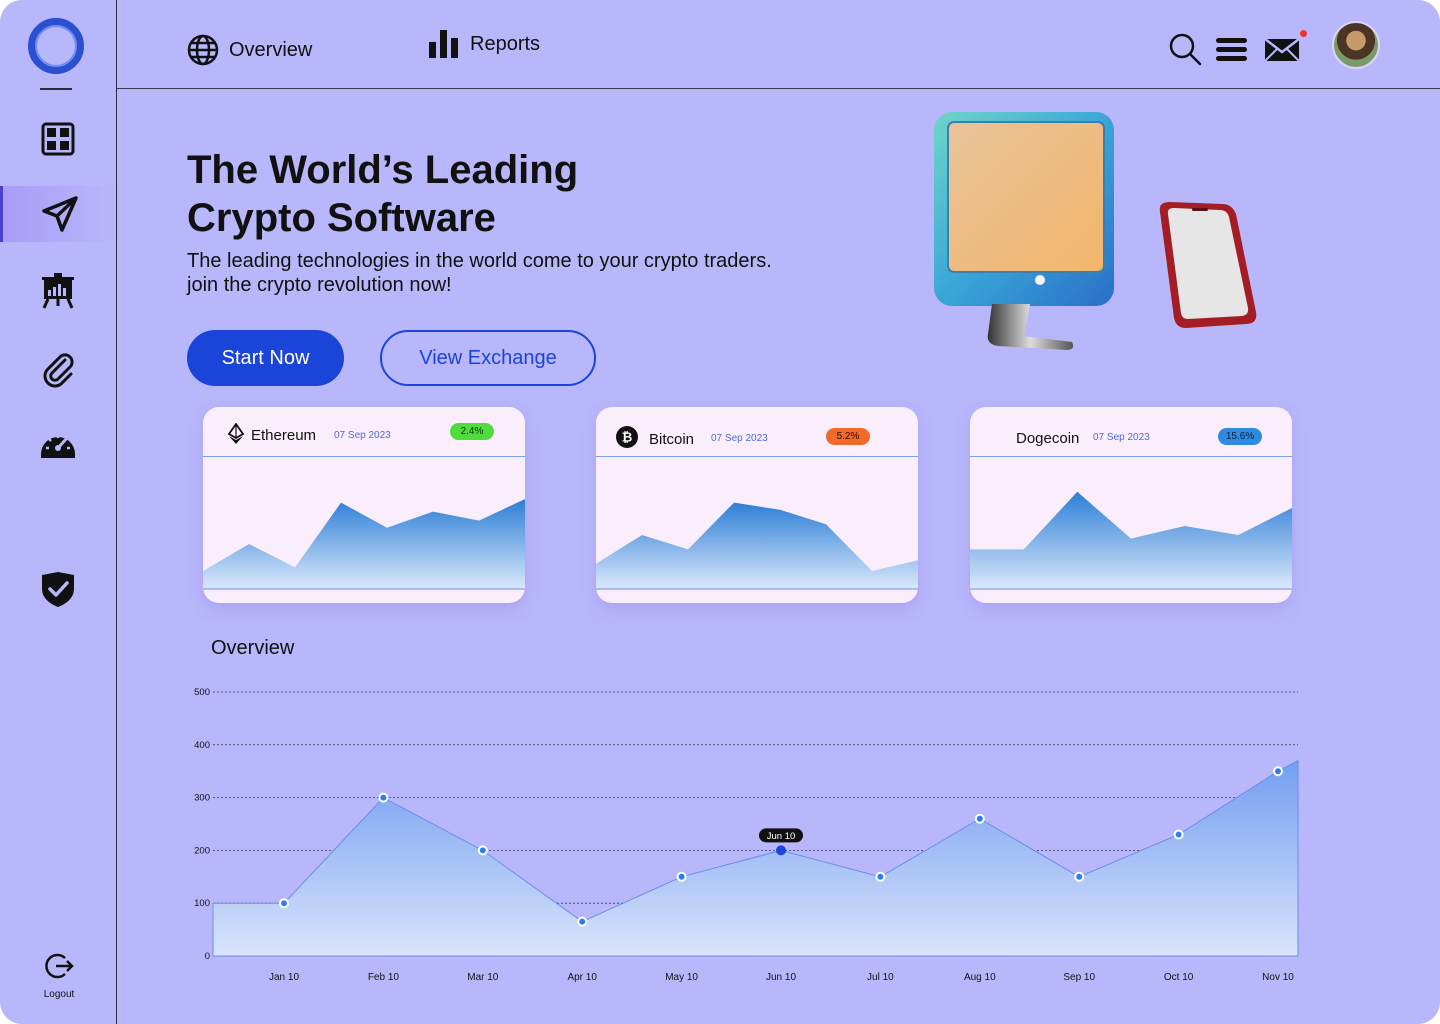  I want to click on bitcoin-icon: ₿, so click(627, 437).